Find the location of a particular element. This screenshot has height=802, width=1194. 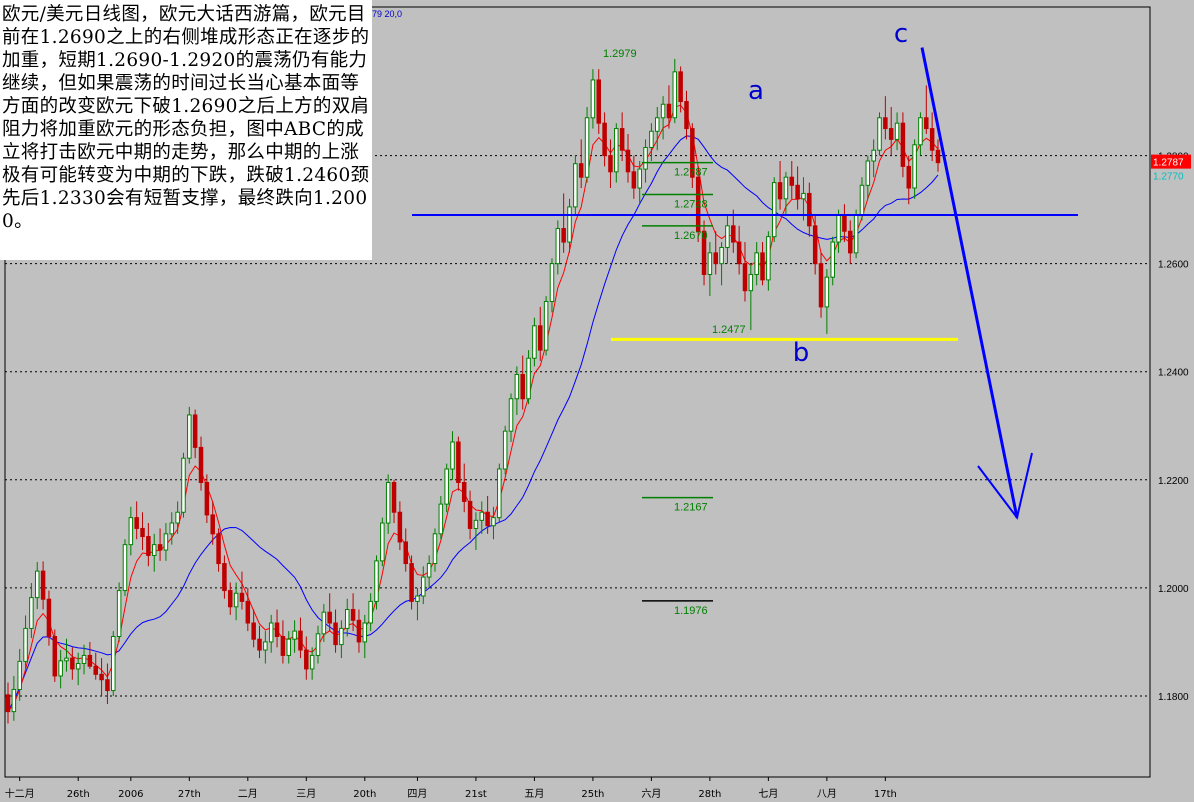

y-tick-label: 1.1800 is located at coordinates (1173, 697).